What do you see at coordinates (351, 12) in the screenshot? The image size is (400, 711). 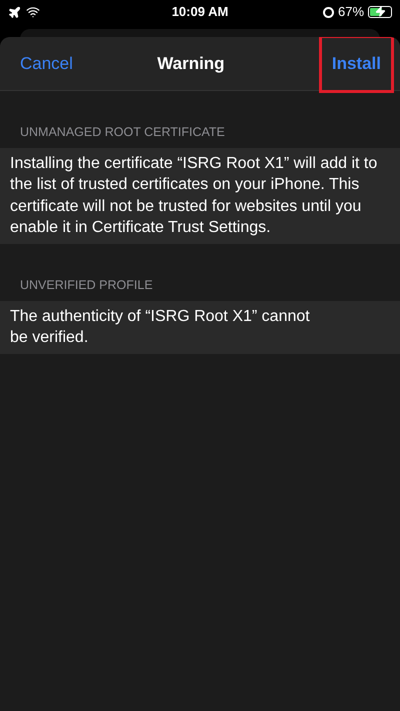 I see `battery-percent: 67%` at bounding box center [351, 12].